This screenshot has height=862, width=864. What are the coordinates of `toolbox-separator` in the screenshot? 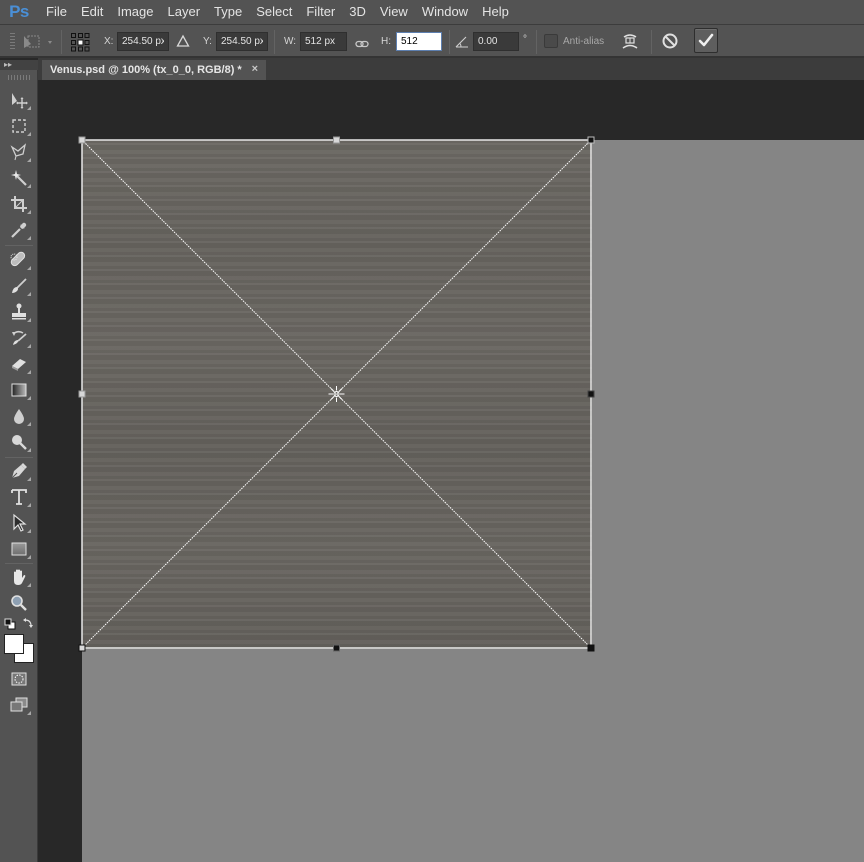 It's located at (19, 245).